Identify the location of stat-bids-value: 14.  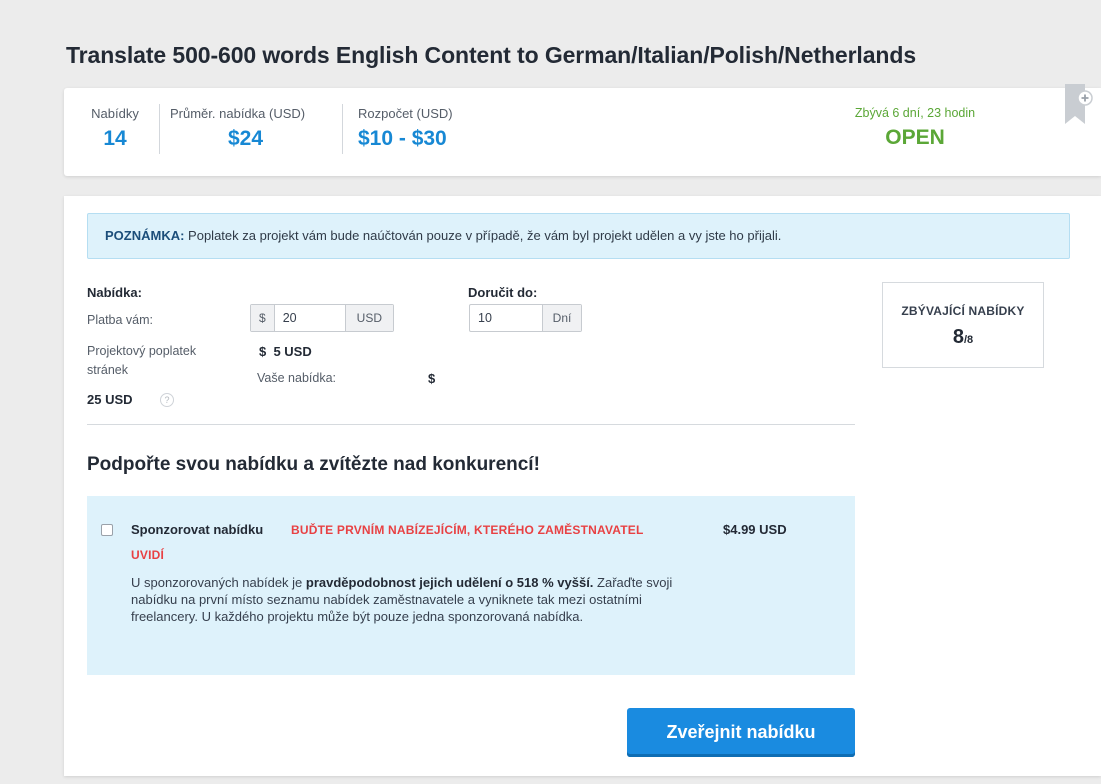
(115, 138).